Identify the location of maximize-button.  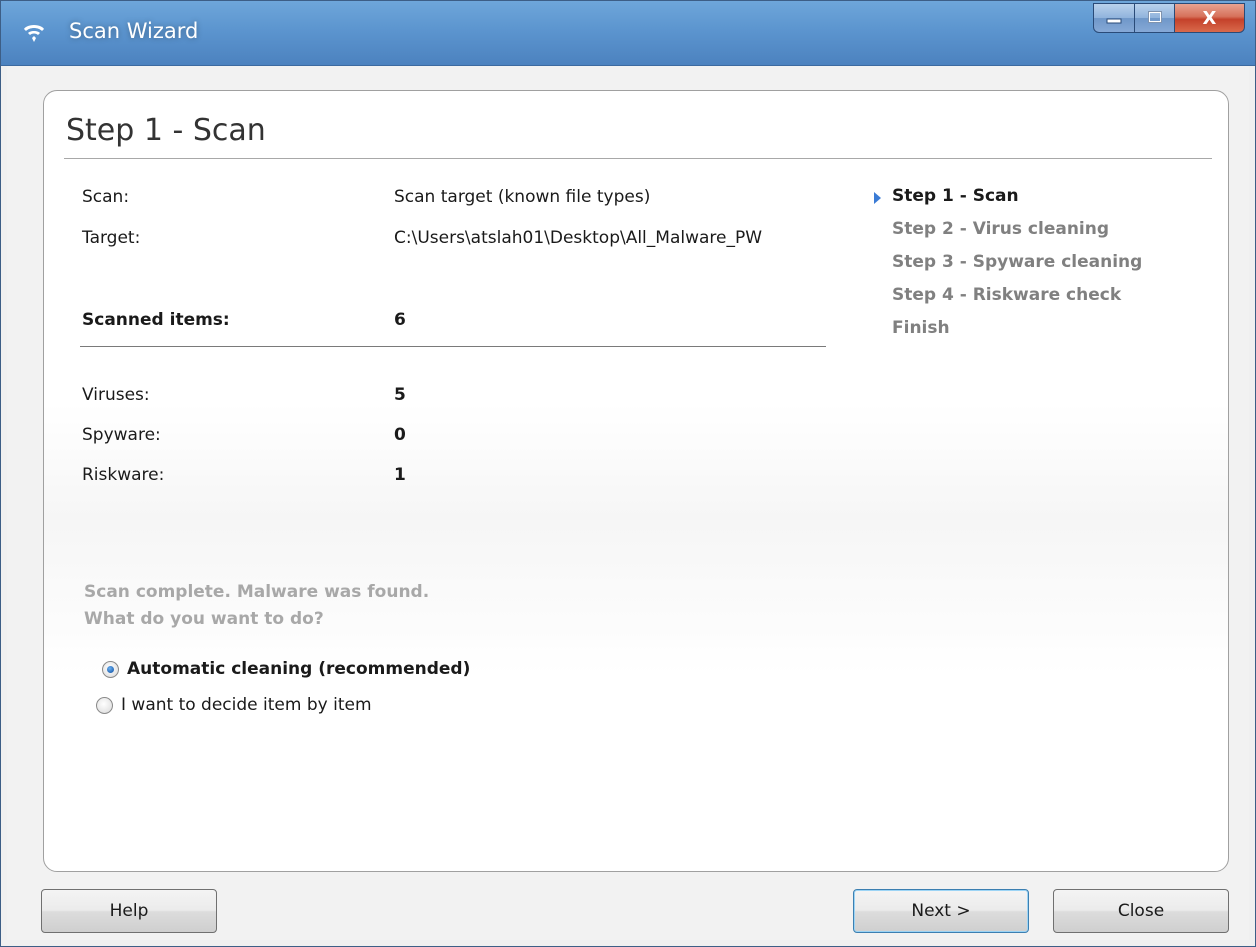
(1155, 18).